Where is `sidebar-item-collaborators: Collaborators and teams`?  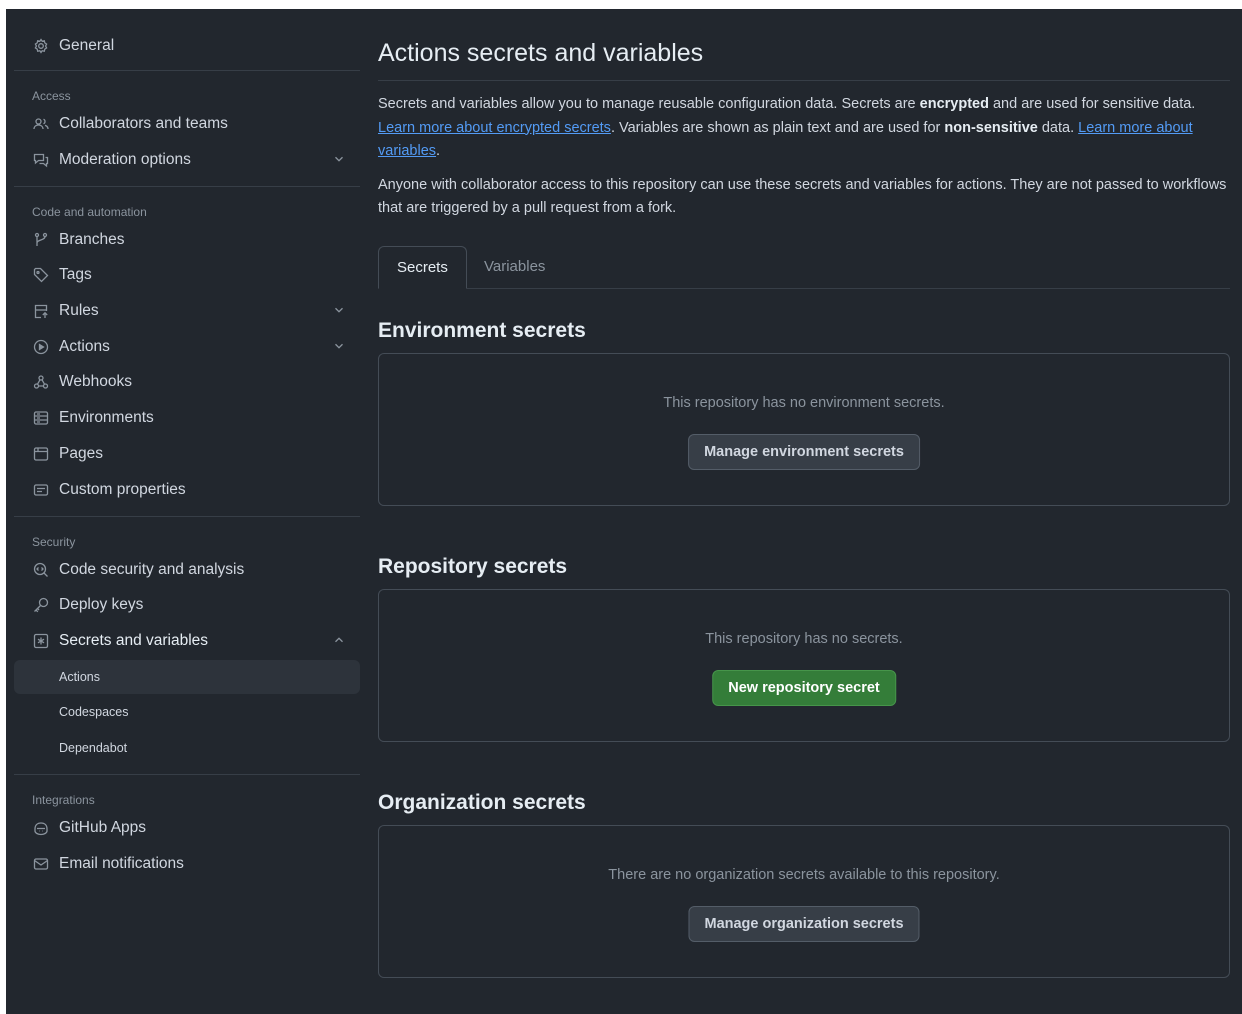 sidebar-item-collaborators: Collaborators and teams is located at coordinates (187, 124).